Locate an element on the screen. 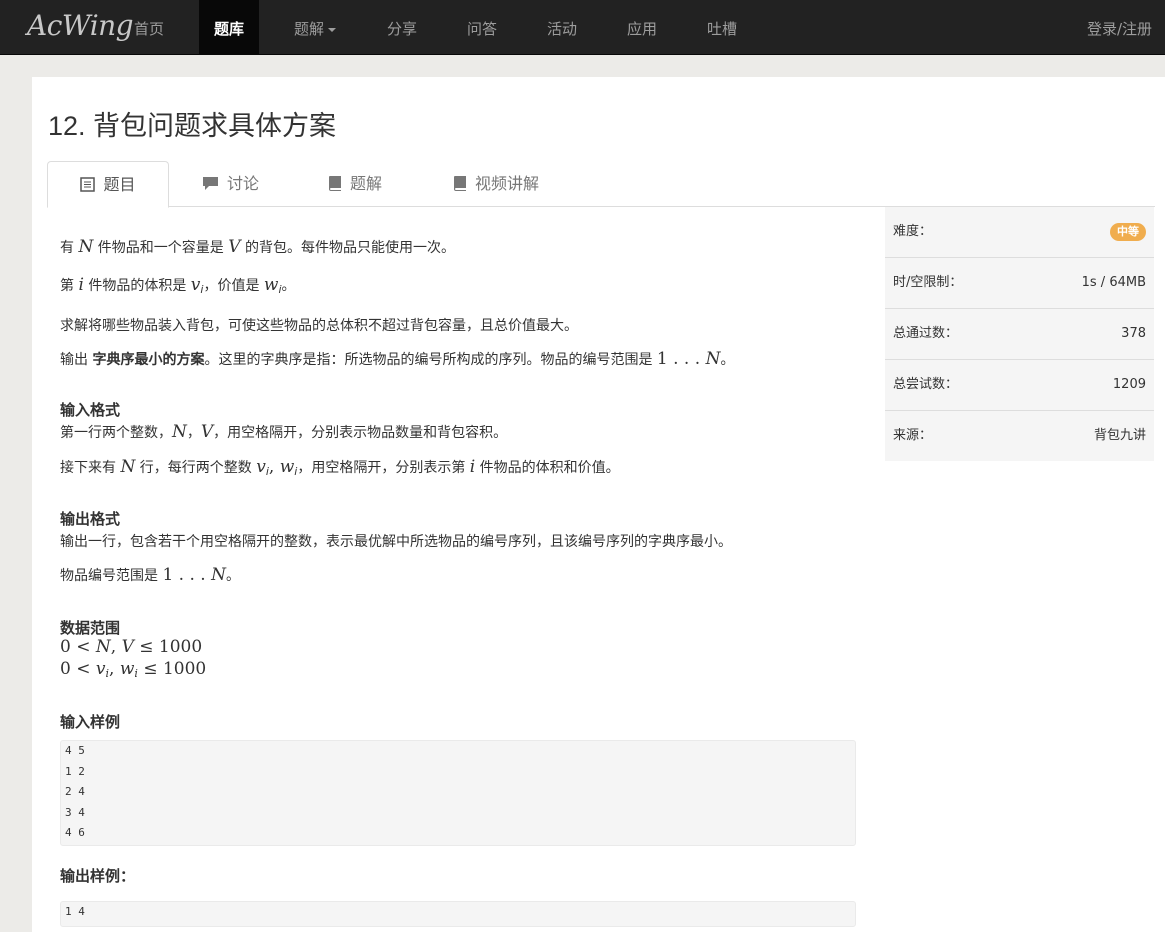 The height and width of the screenshot is (932, 1165). nav-solutions-label: 题解 is located at coordinates (308, 29).